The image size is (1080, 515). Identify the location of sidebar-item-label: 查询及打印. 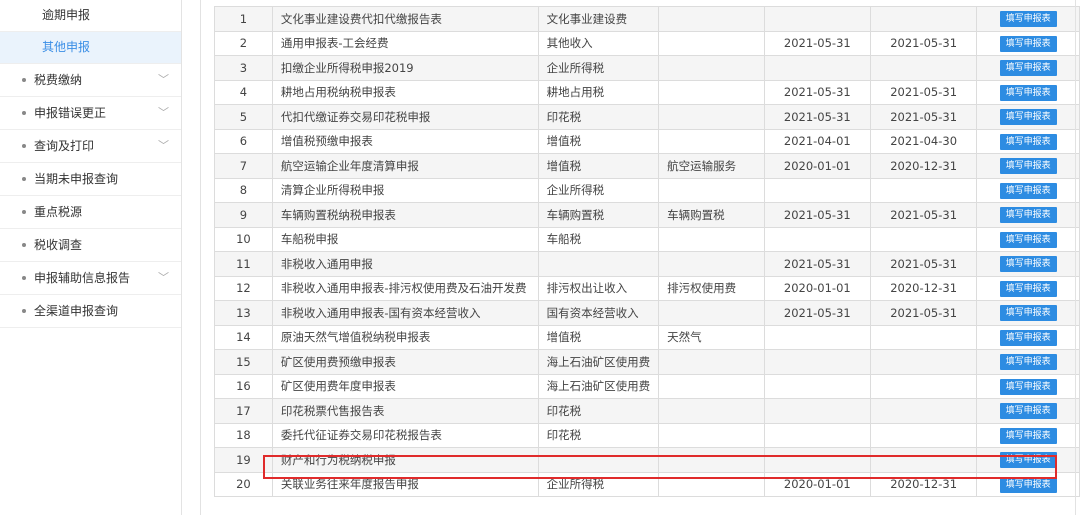
(64, 146).